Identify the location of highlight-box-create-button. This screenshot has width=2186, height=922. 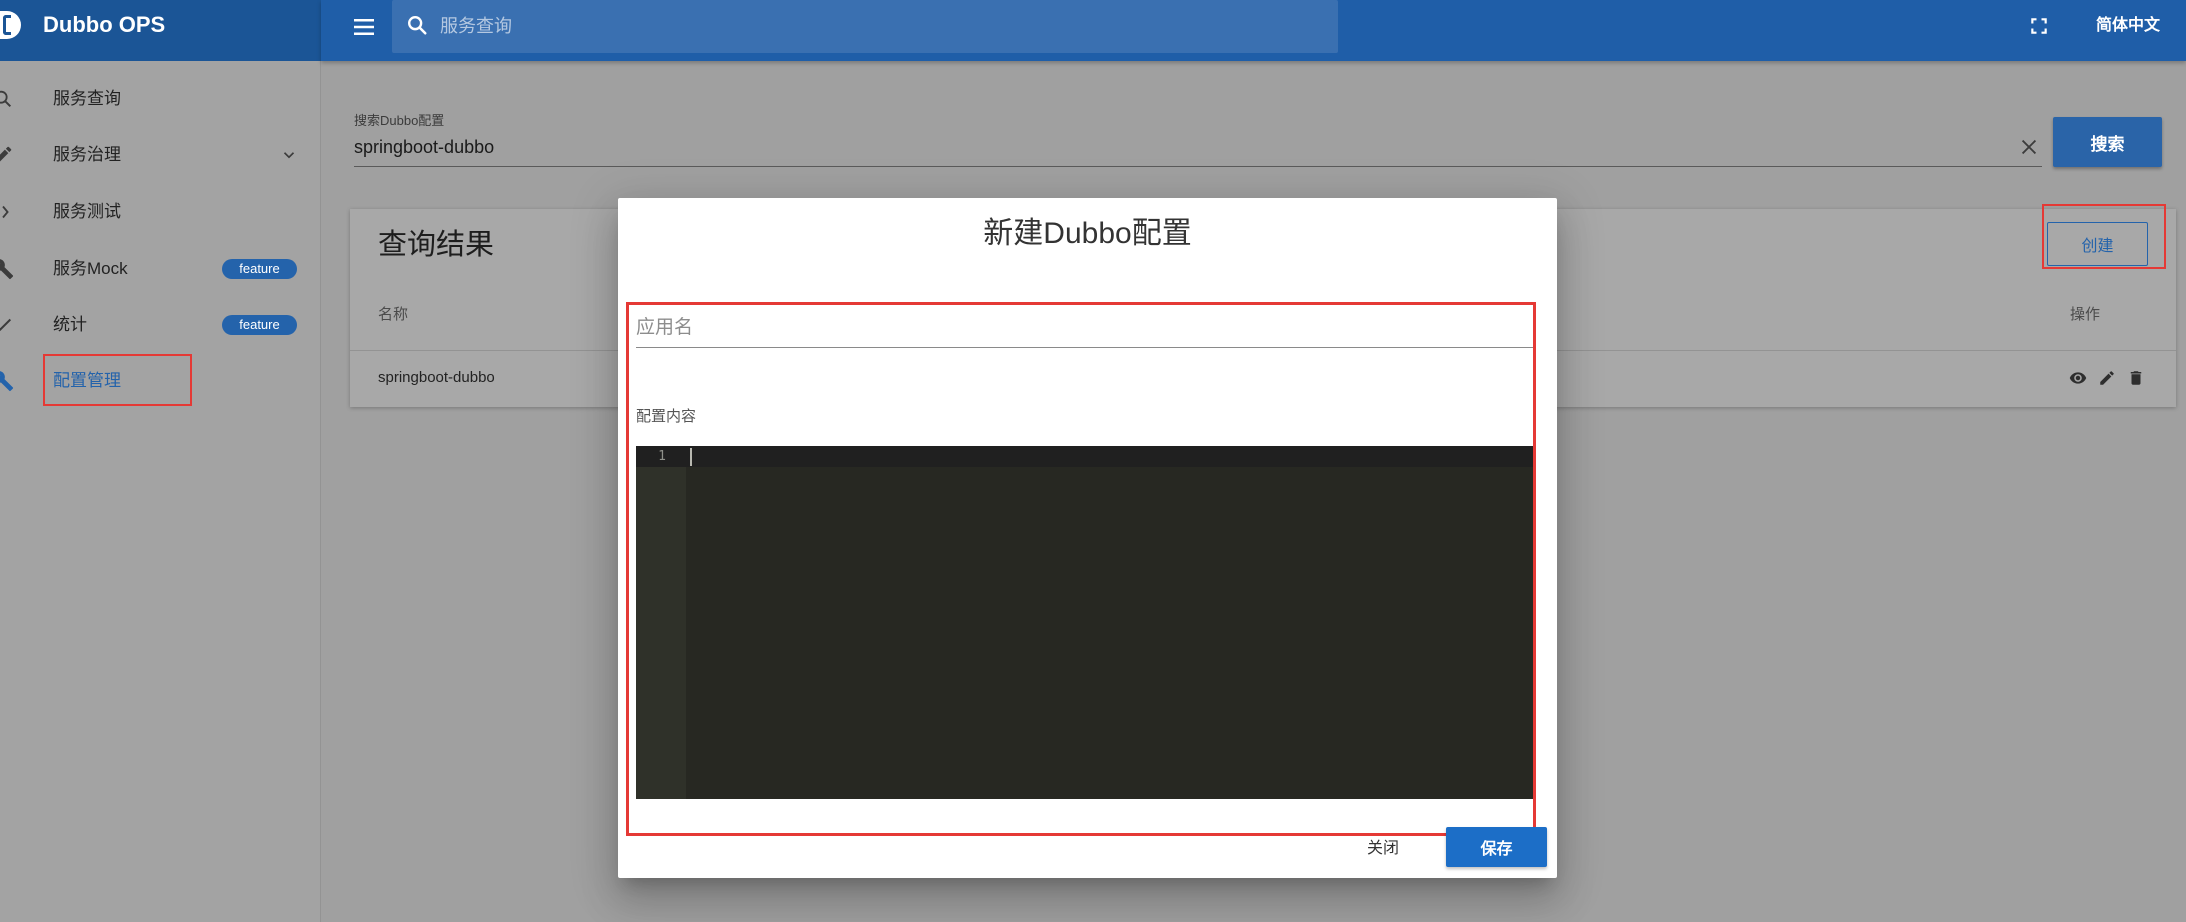
(2104, 236).